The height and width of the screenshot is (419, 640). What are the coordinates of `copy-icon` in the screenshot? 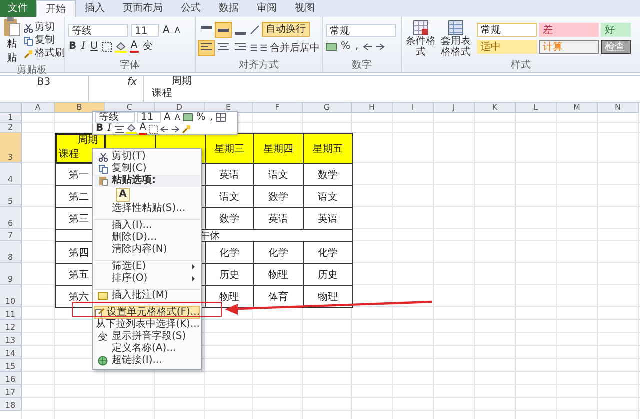 It's located at (103, 169).